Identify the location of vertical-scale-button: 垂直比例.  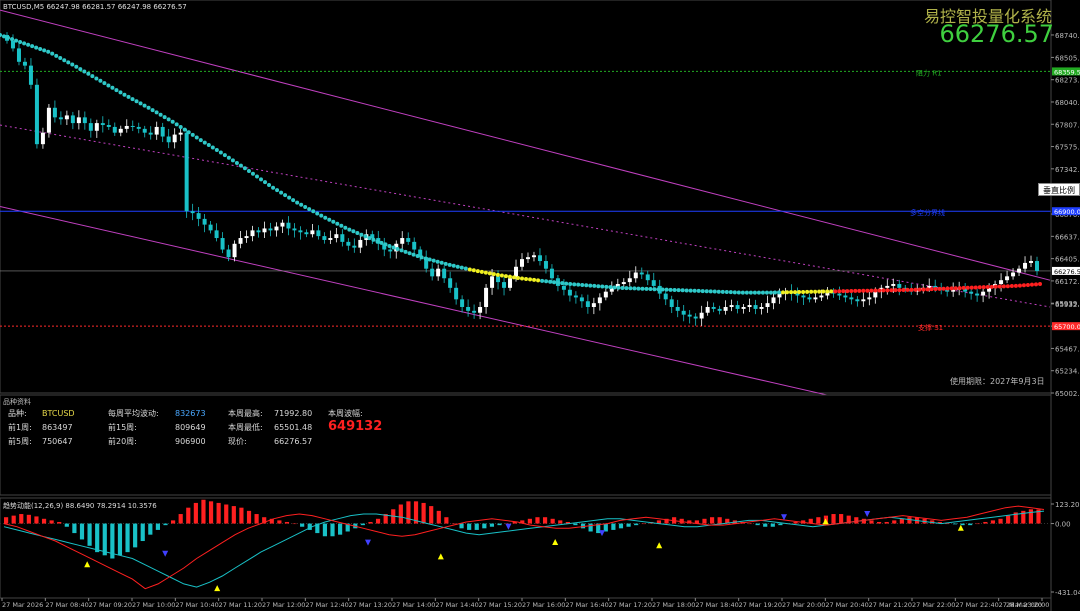
(1059, 189).